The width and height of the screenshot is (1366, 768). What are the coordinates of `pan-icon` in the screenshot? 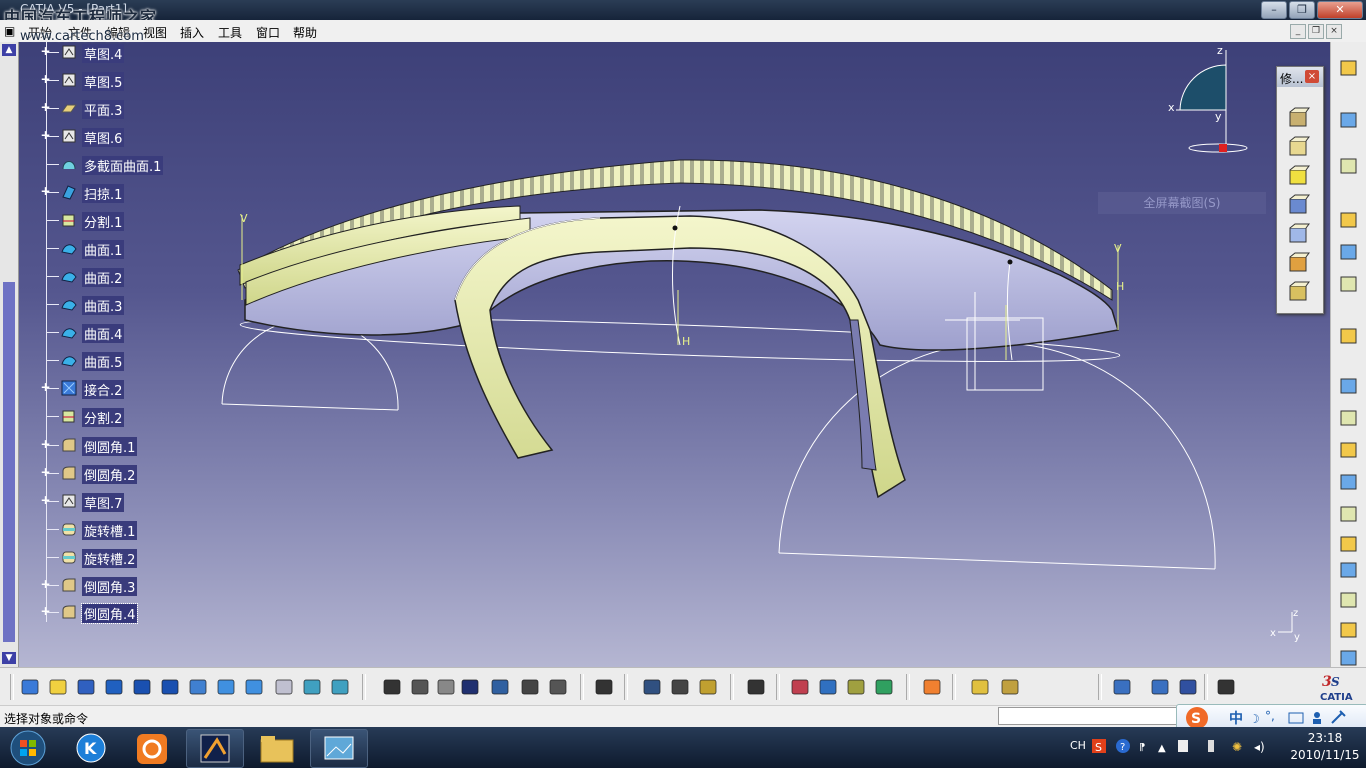 It's located at (86, 687).